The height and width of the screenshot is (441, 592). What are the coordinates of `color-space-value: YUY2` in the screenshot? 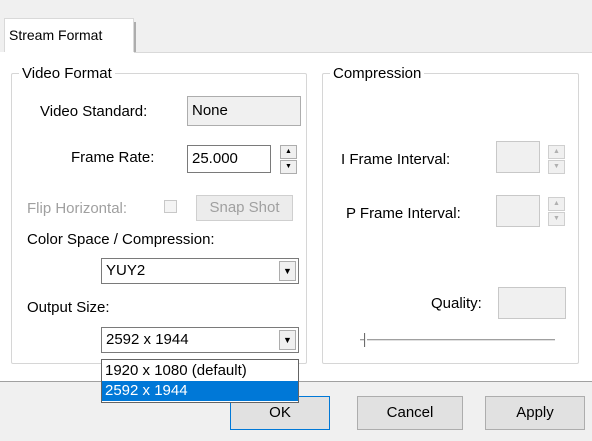 It's located at (126, 270).